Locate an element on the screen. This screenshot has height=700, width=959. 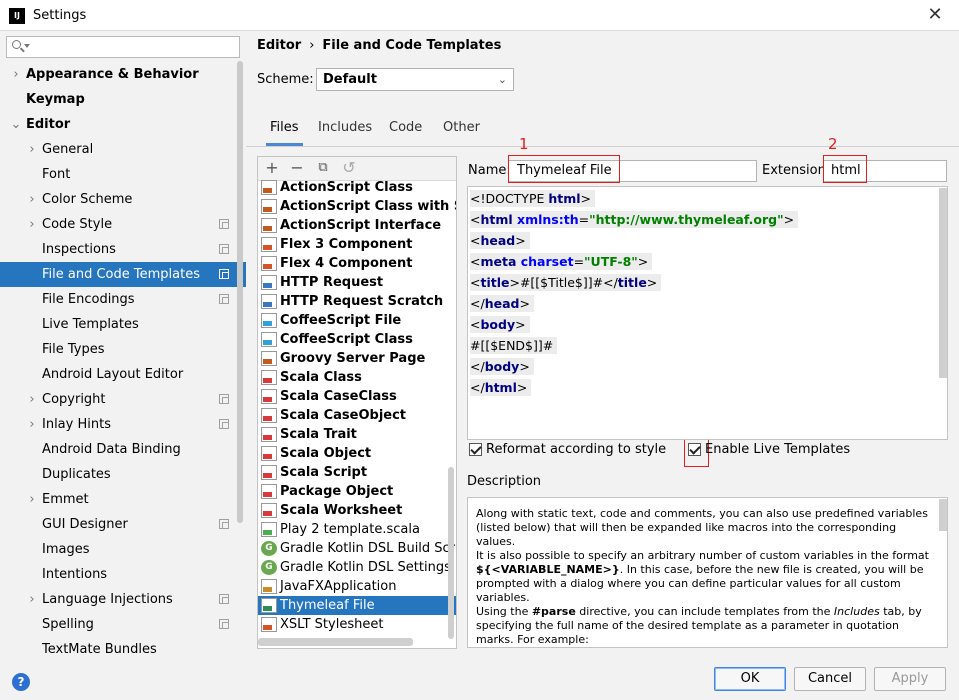
description-scrollbar is located at coordinates (943, 515).